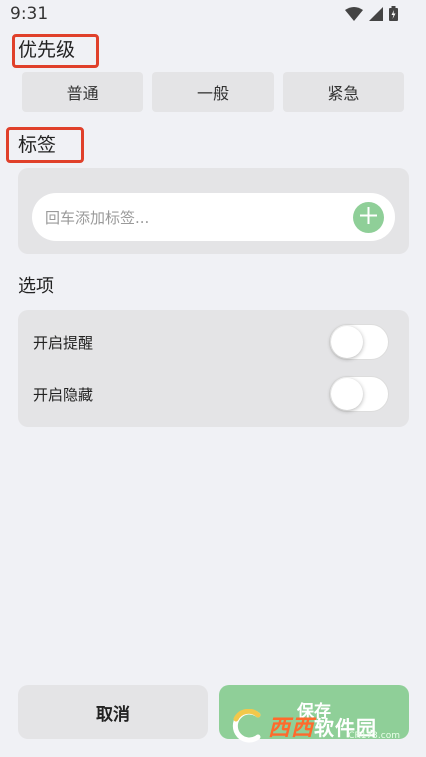 The width and height of the screenshot is (426, 757). What do you see at coordinates (63, 342) in the screenshot?
I see `option-reminder-label: 开启提醒` at bounding box center [63, 342].